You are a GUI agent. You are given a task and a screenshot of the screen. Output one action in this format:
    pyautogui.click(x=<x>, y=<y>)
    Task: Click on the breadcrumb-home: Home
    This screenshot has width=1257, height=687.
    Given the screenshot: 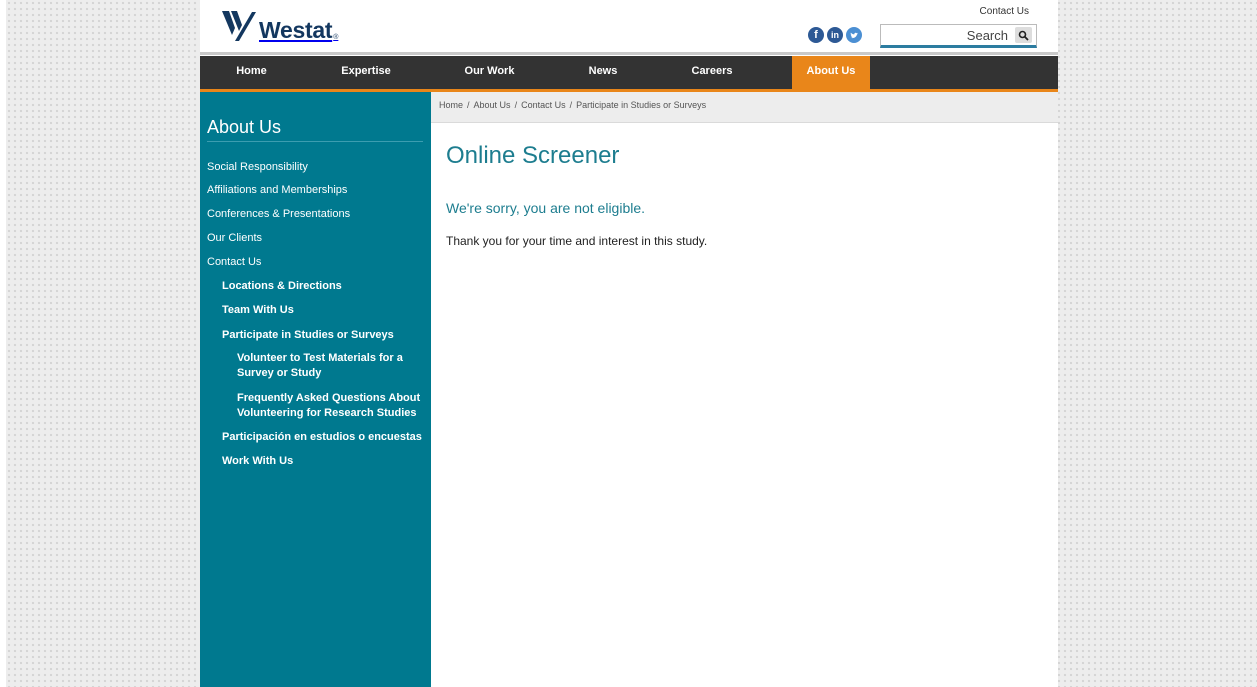 What is the action you would take?
    pyautogui.click(x=451, y=105)
    